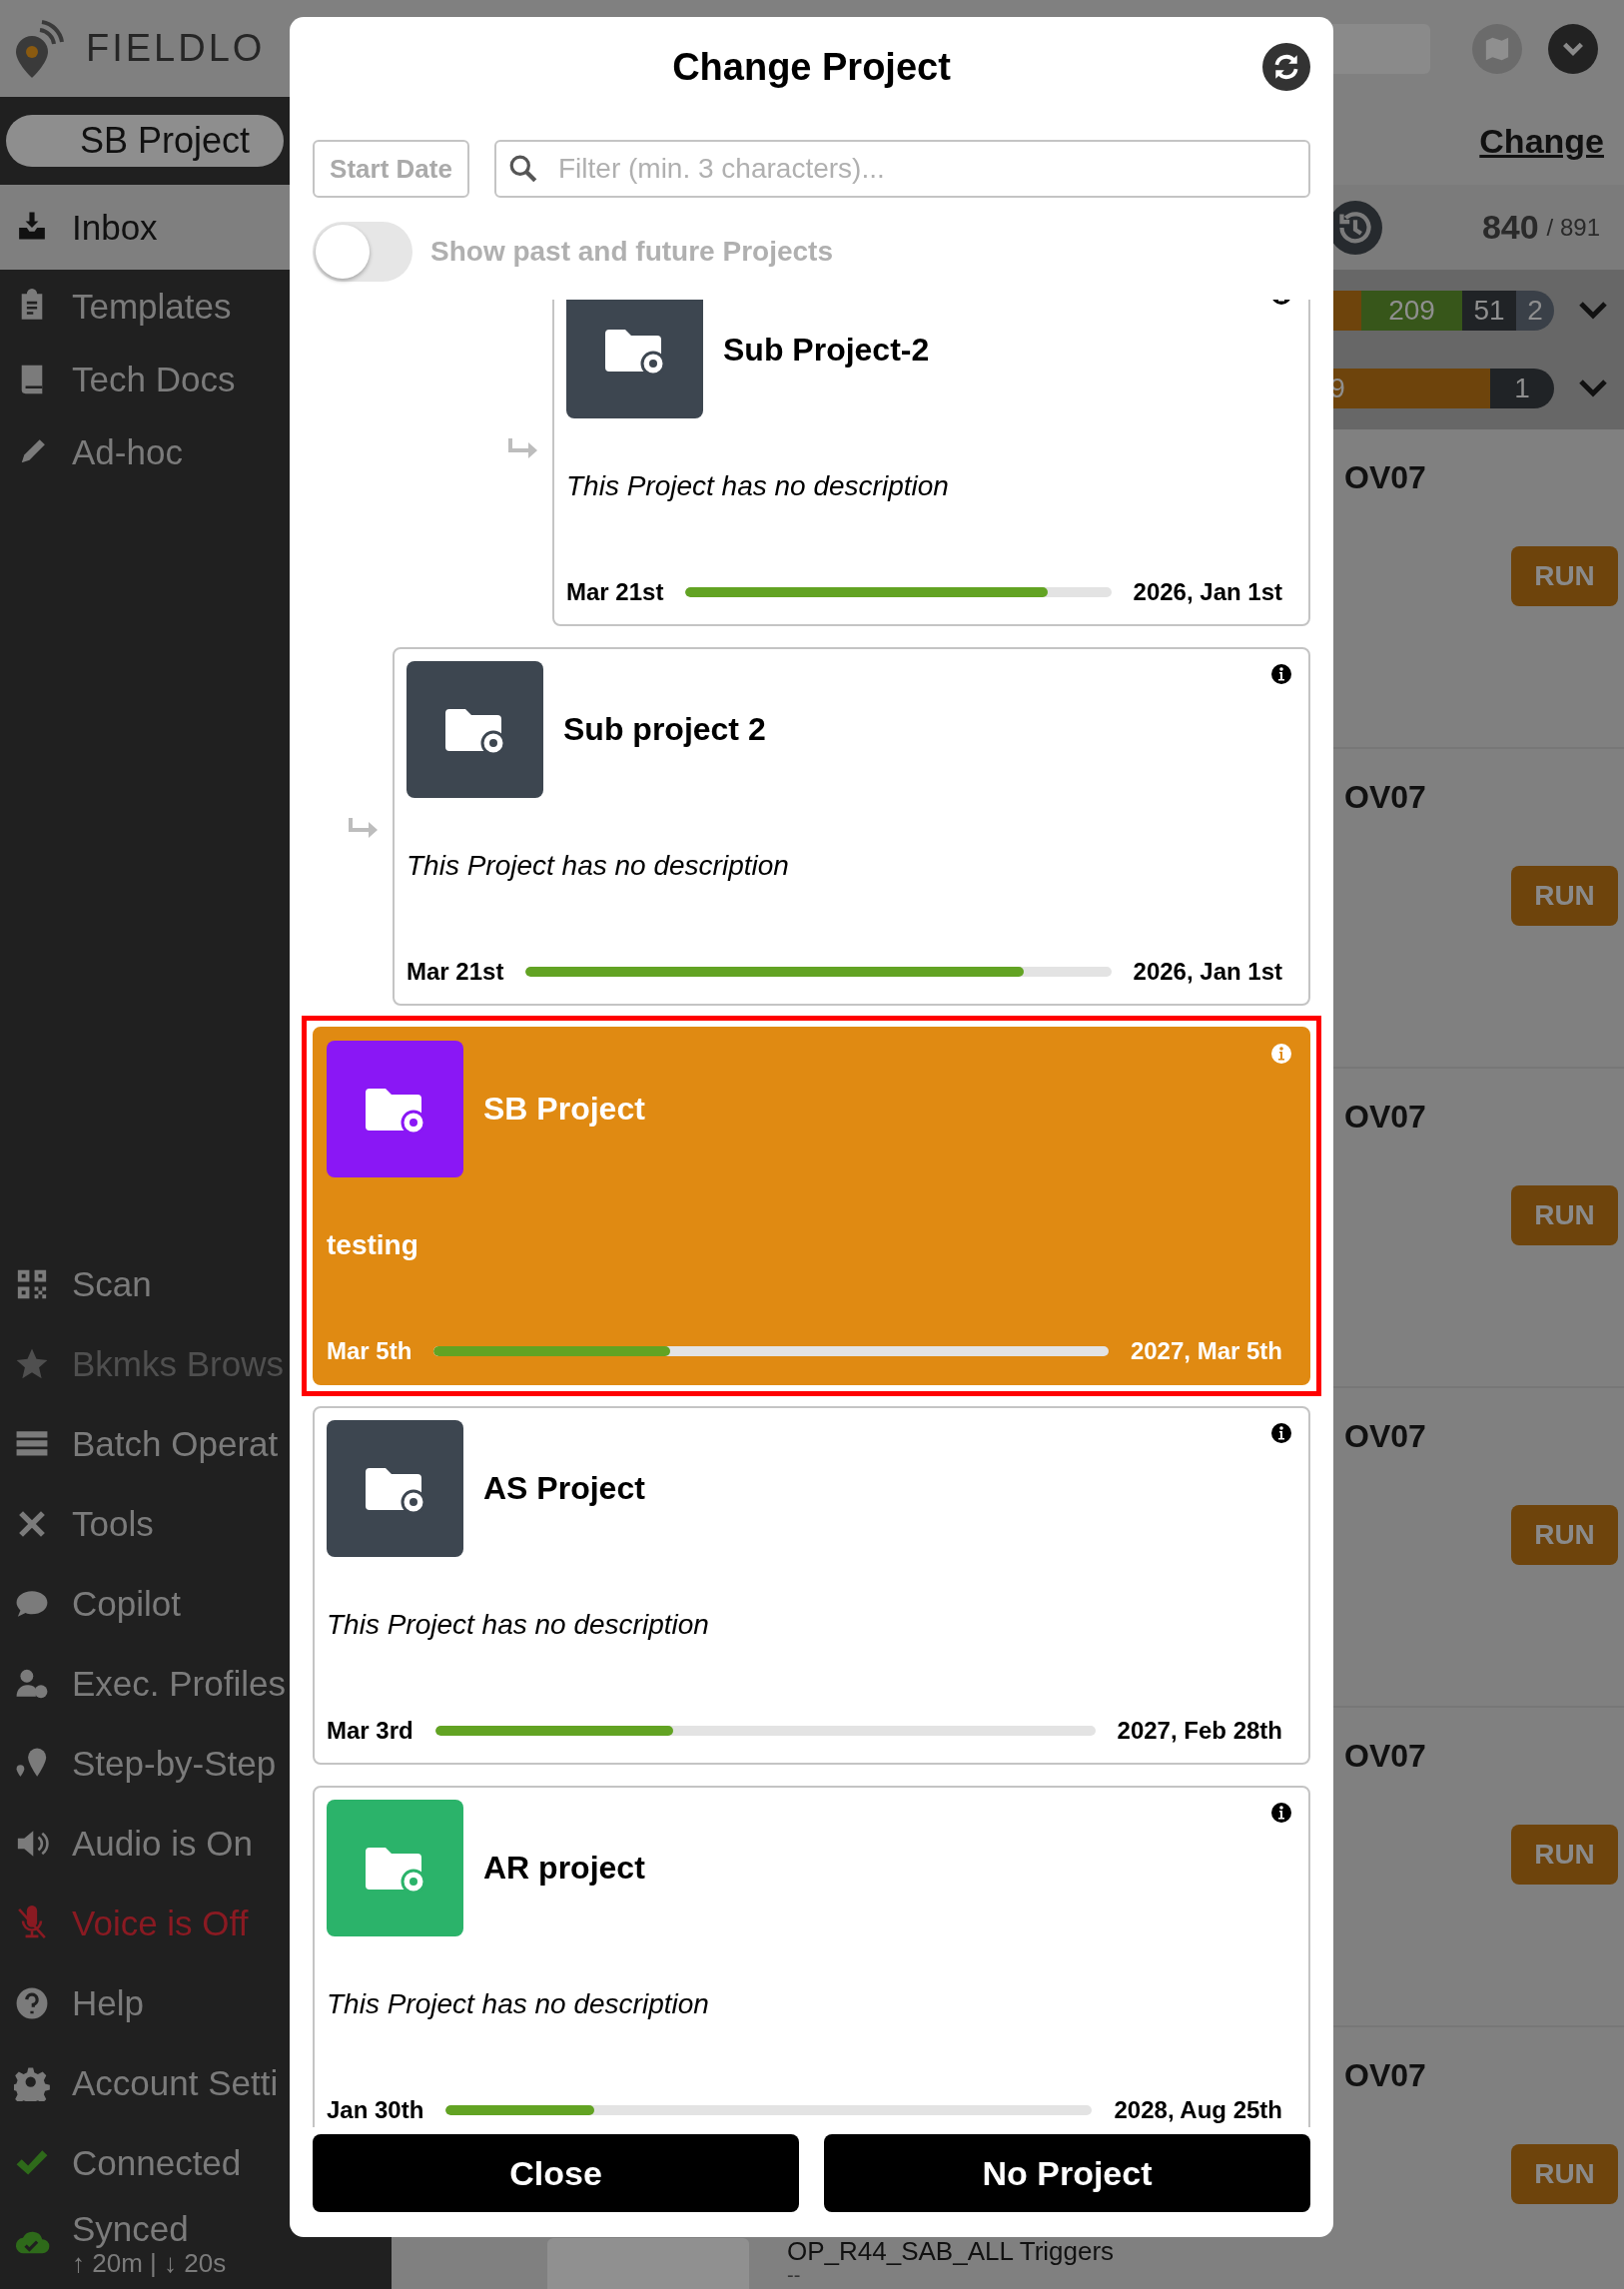 The height and width of the screenshot is (2289, 1624). I want to click on project-card: SB Project testing Mar 5th 2027, Mar 5th, so click(811, 1206).